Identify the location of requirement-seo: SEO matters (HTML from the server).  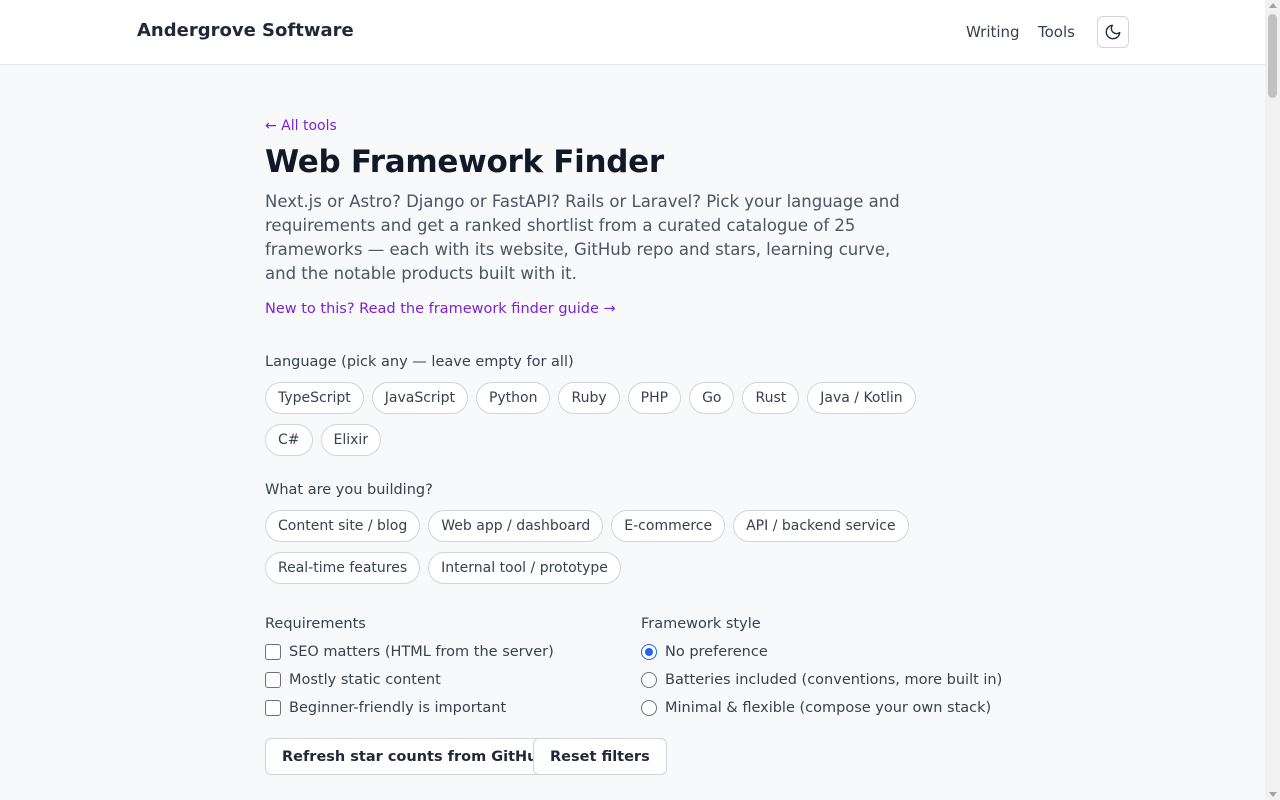
(409, 652).